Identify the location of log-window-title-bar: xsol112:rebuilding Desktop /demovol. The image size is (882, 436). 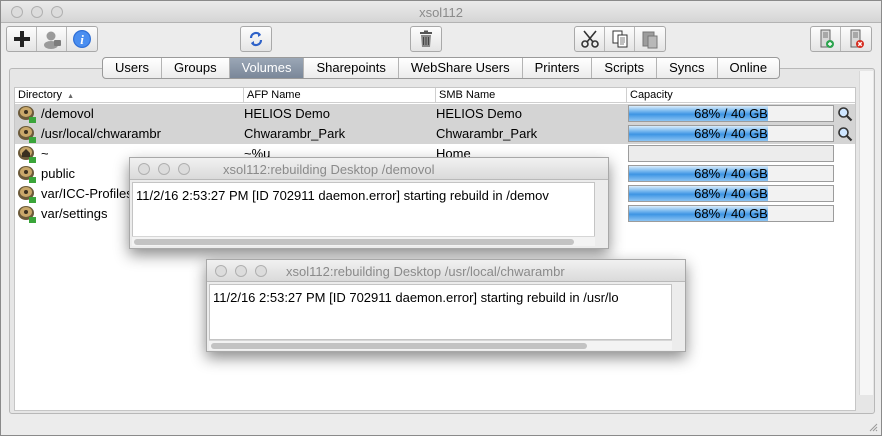
(369, 169).